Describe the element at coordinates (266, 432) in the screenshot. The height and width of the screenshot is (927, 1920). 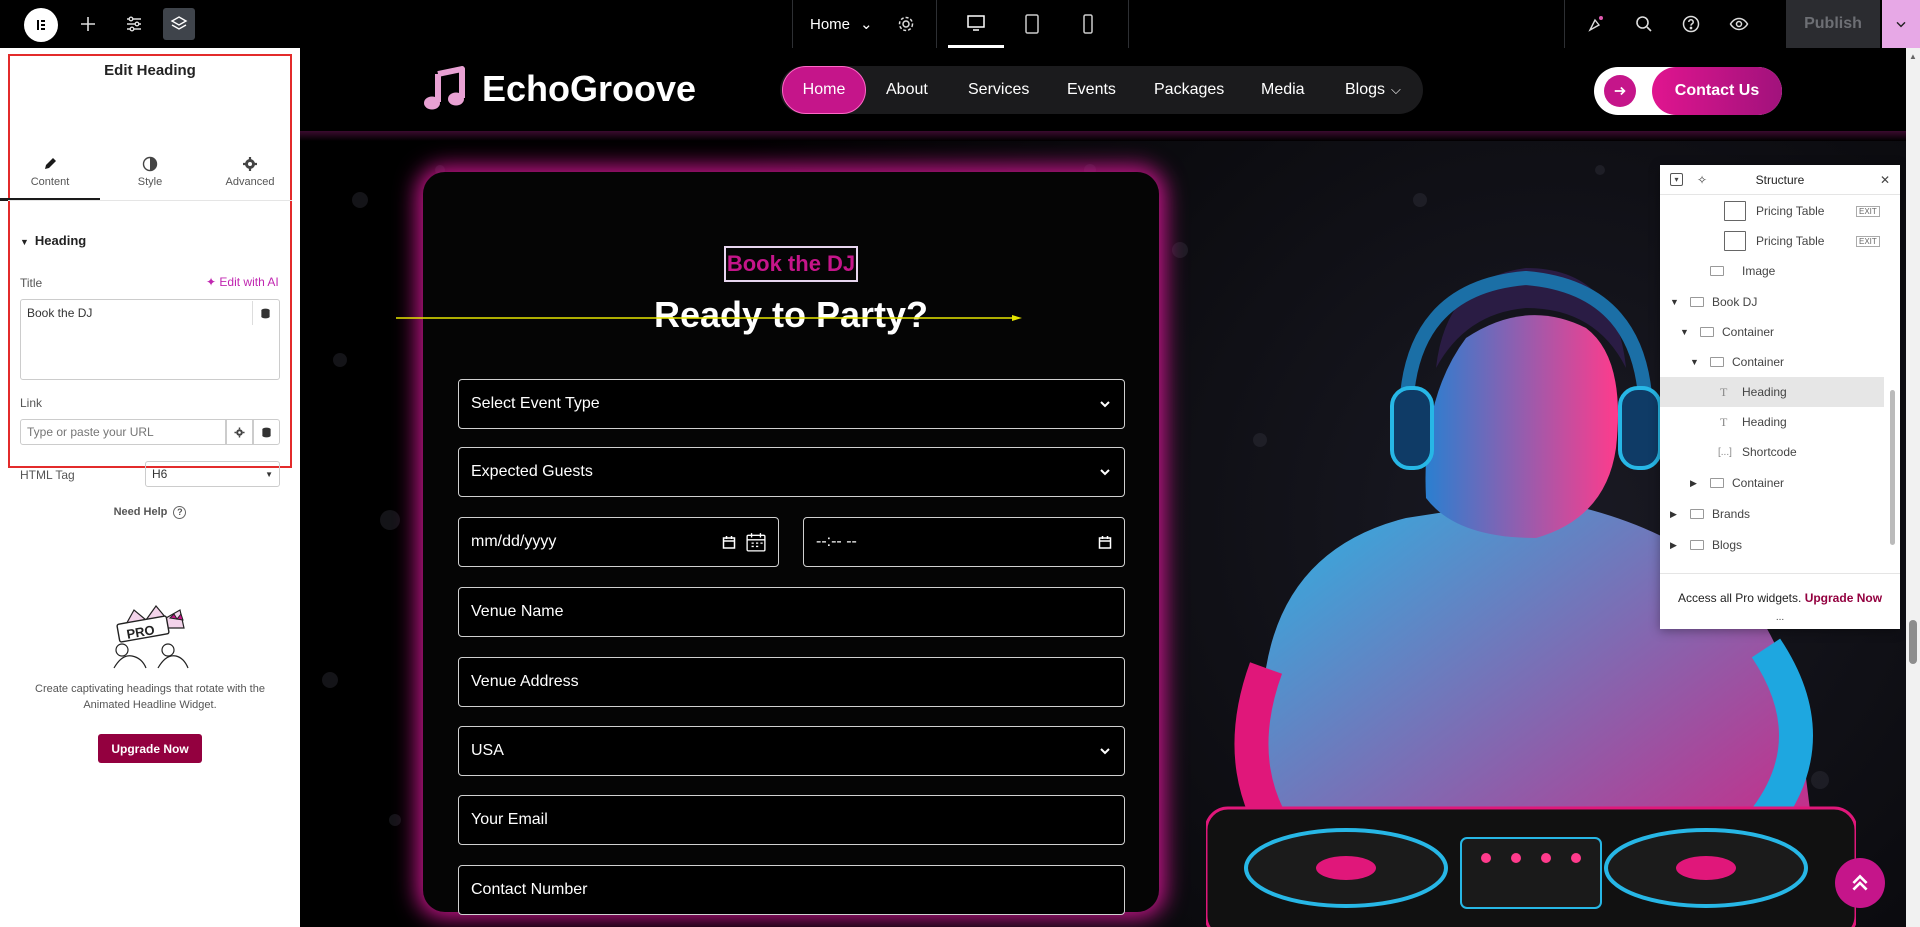
I see `link-dynamic-tags-icon` at that location.